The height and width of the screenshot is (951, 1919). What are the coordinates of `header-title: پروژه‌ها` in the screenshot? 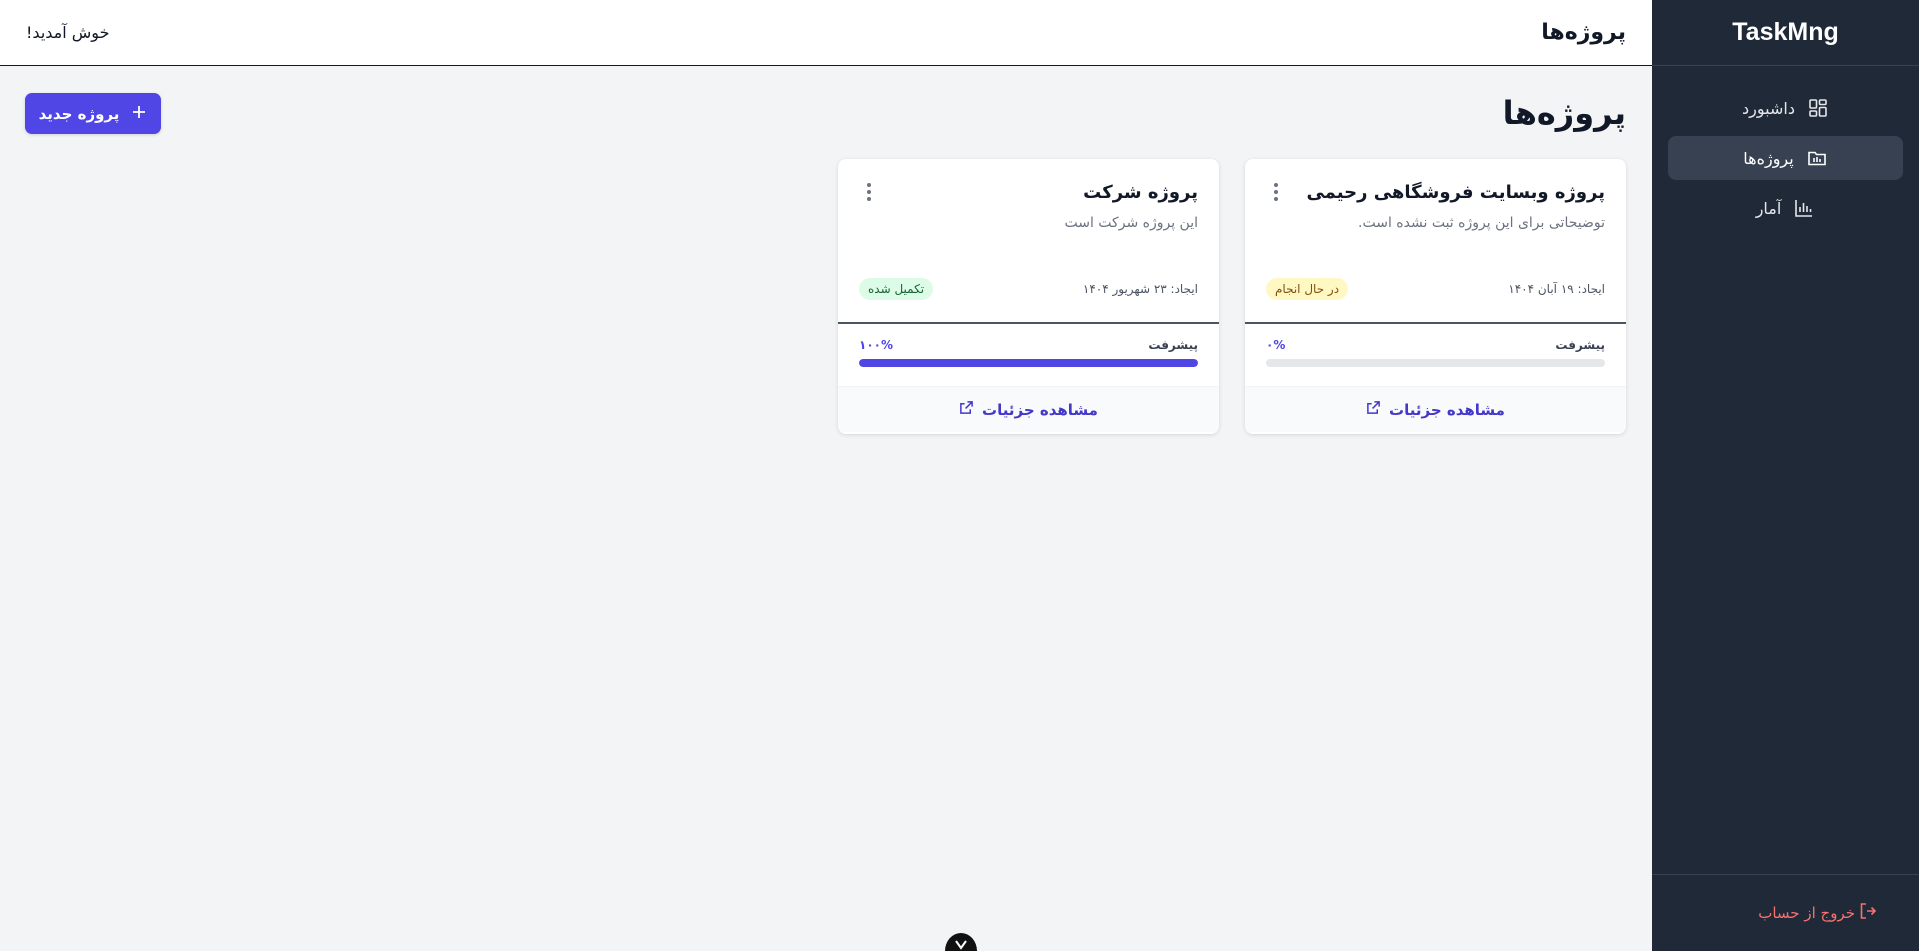 It's located at (1583, 32).